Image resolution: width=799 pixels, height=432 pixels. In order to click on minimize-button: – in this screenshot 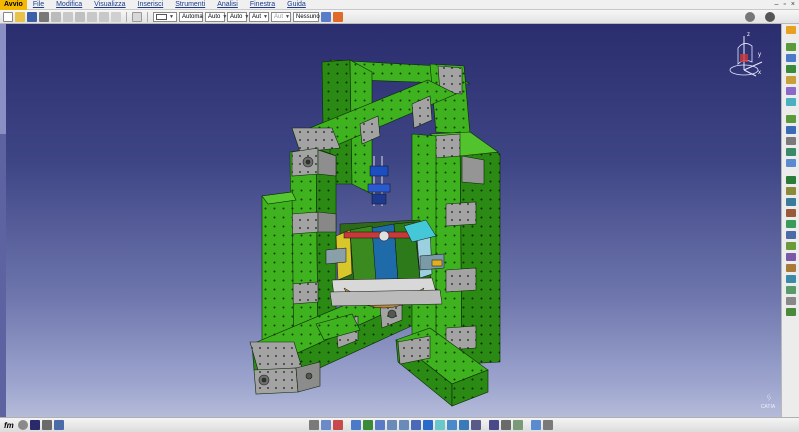, I will do `click(777, 4)`.